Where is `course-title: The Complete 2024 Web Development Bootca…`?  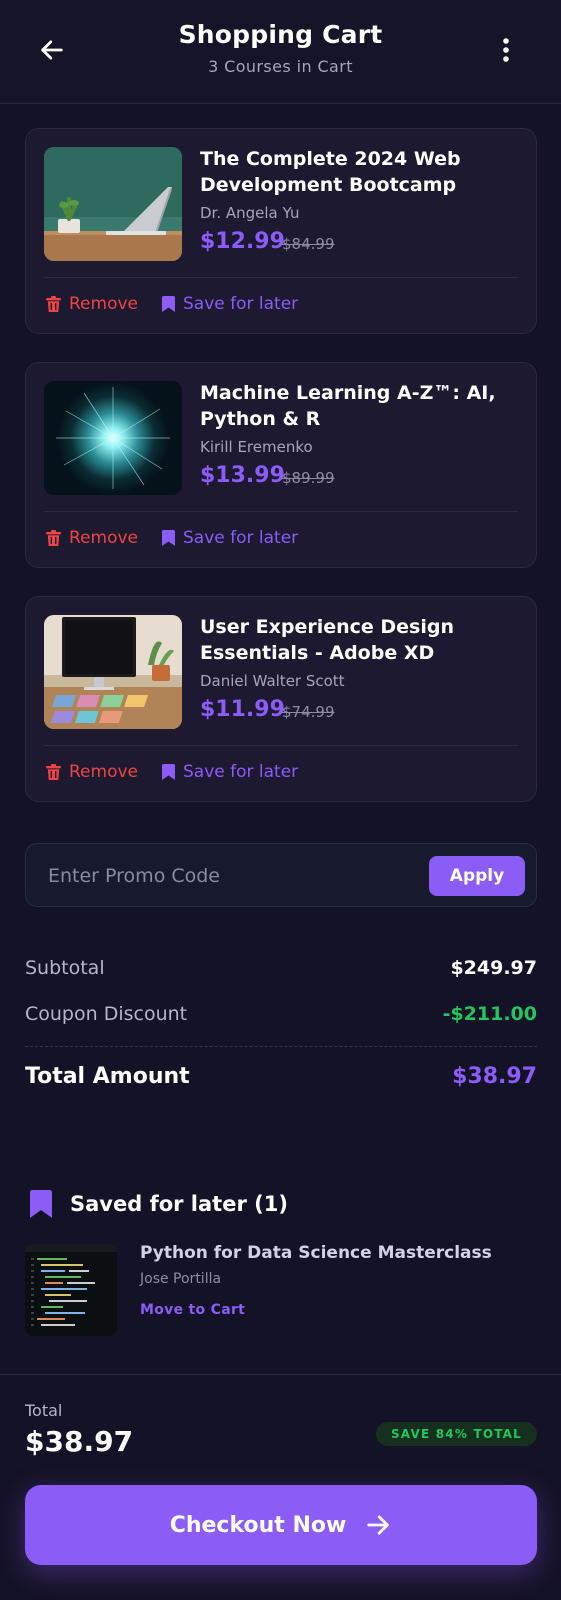 course-title: The Complete 2024 Web Development Bootca… is located at coordinates (360, 172).